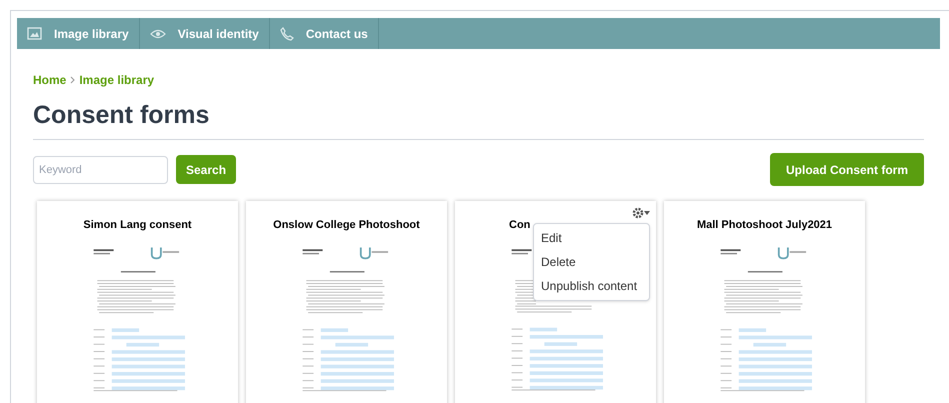 The height and width of the screenshot is (403, 949). Describe the element at coordinates (100, 170) in the screenshot. I see `search-field: Keyword` at that location.